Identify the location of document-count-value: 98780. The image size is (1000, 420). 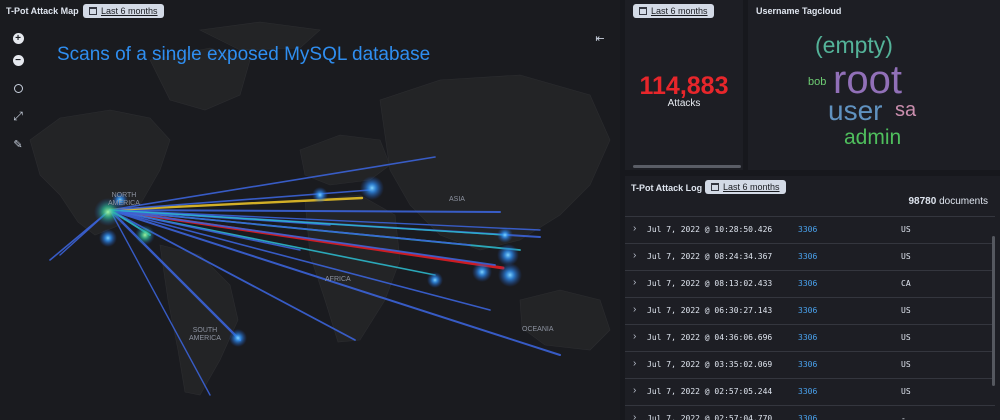
(922, 201).